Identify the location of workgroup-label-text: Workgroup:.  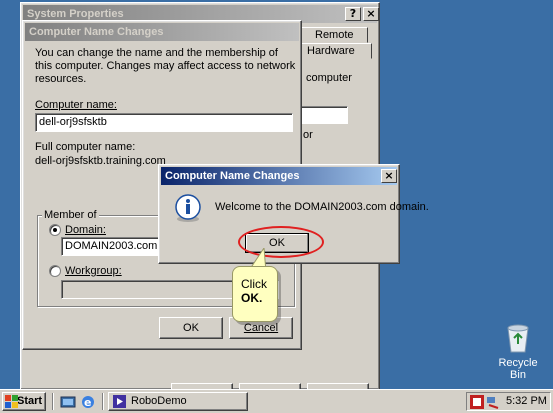
(93, 271).